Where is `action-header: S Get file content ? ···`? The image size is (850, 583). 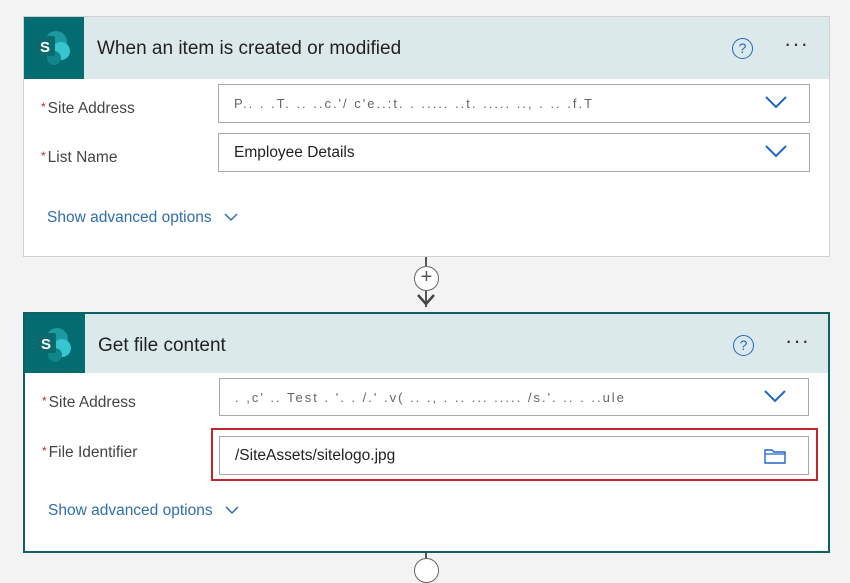
action-header: S Get file content ? ··· is located at coordinates (426, 343).